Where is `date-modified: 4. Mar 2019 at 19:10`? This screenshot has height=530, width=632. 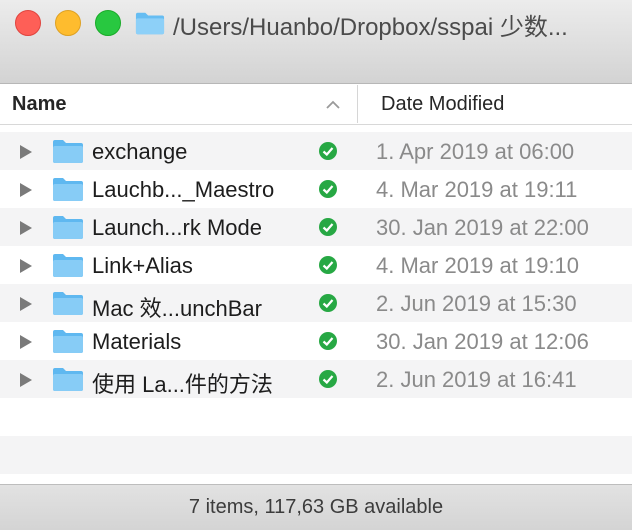 date-modified: 4. Mar 2019 at 19:10 is located at coordinates (478, 265).